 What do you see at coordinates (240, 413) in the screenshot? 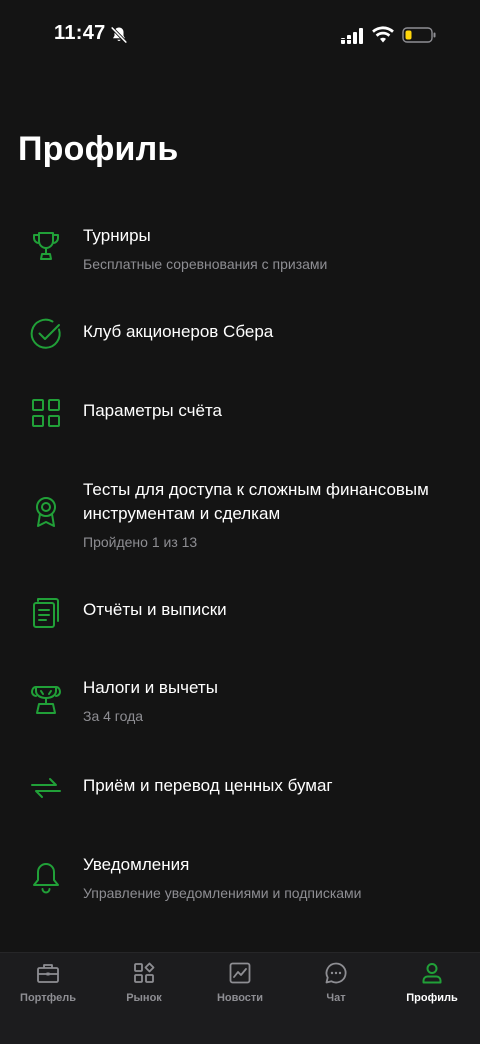
I see `menu-item-account-settings: Параметры счёта` at bounding box center [240, 413].